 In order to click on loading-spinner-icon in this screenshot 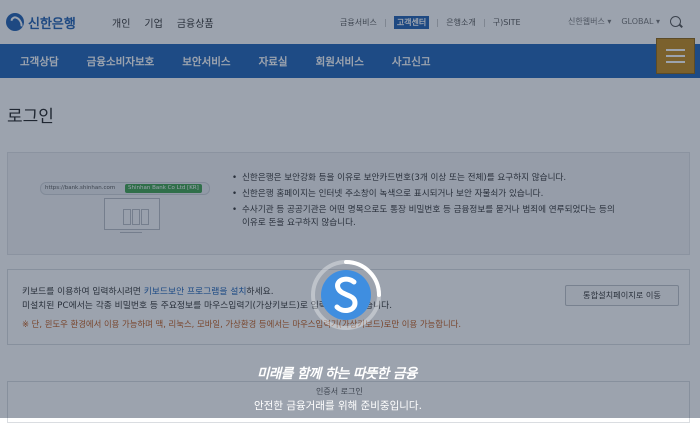, I will do `click(346, 295)`.